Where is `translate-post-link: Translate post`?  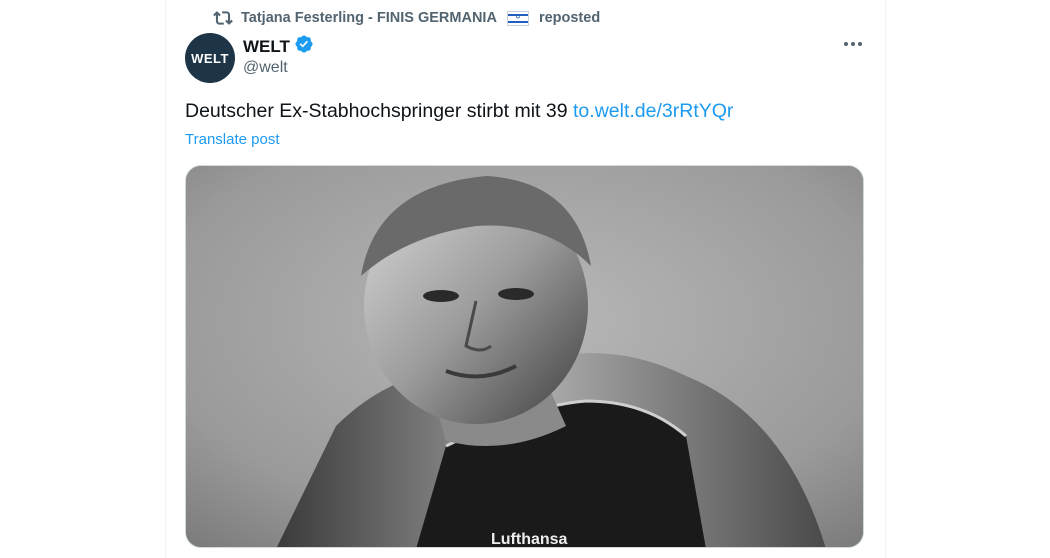
translate-post-link: Translate post is located at coordinates (232, 139).